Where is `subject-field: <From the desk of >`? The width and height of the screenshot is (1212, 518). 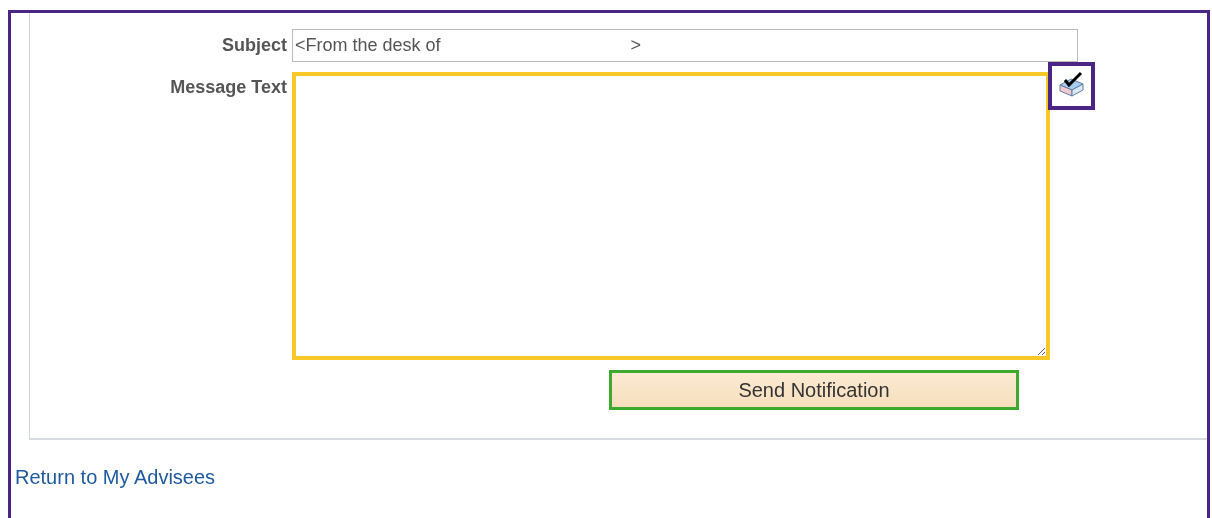 subject-field: <From the desk of > is located at coordinates (685, 45).